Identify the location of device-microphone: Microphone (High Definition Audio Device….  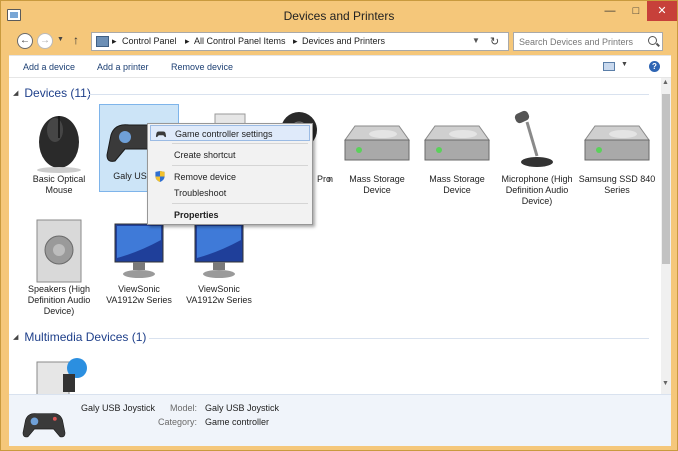
(537, 157).